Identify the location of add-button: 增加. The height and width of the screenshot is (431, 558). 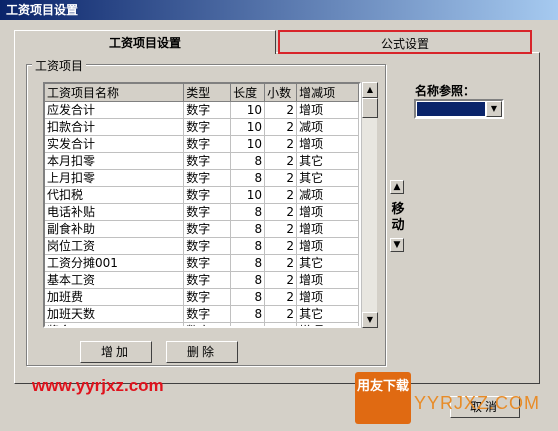
(116, 352).